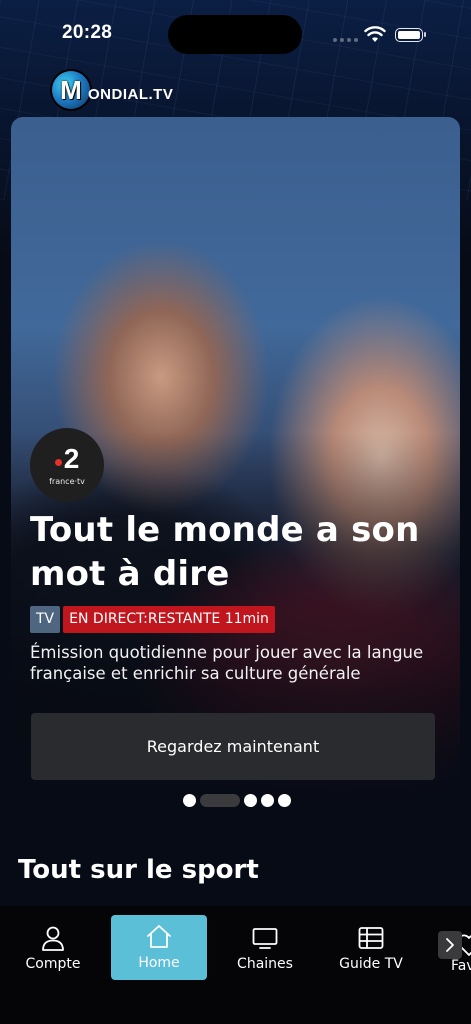 This screenshot has width=471, height=1024. What do you see at coordinates (375, 34) in the screenshot?
I see `wifi-icon` at bounding box center [375, 34].